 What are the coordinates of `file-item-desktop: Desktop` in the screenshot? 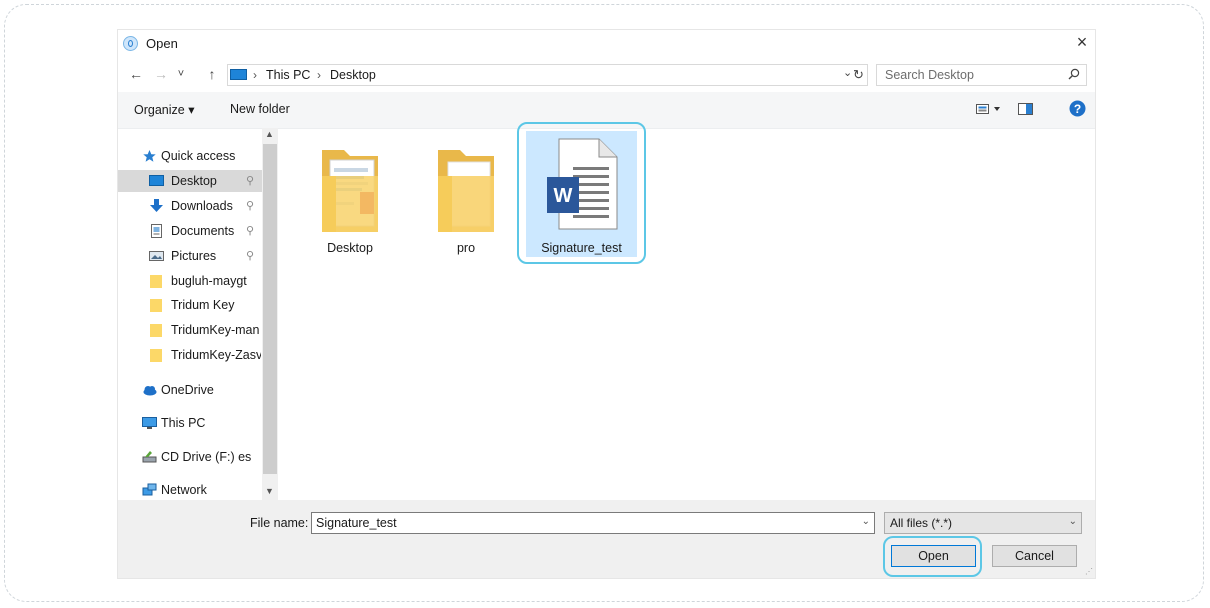 It's located at (350, 196).